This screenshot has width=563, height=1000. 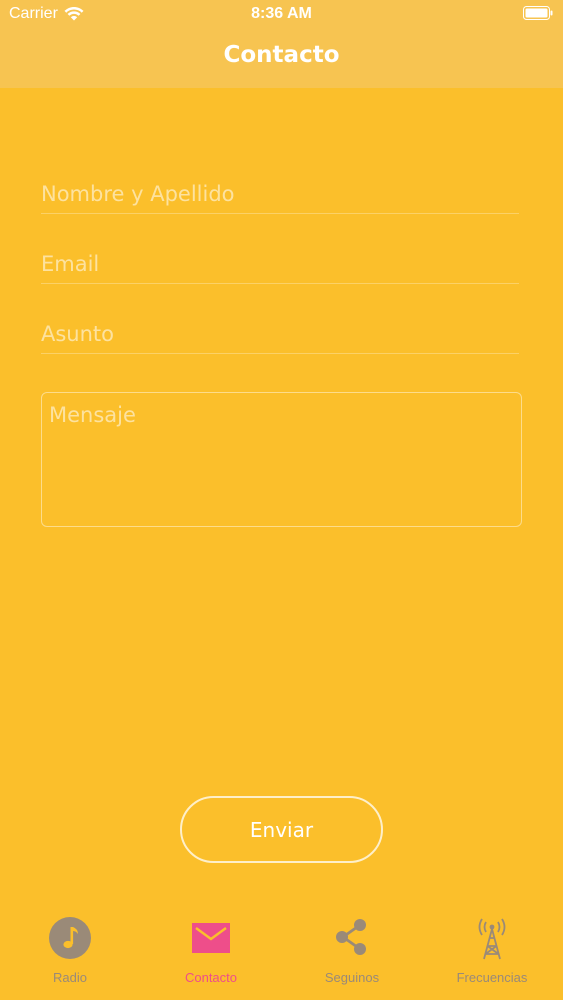 What do you see at coordinates (70, 938) in the screenshot?
I see `music-note-icon` at bounding box center [70, 938].